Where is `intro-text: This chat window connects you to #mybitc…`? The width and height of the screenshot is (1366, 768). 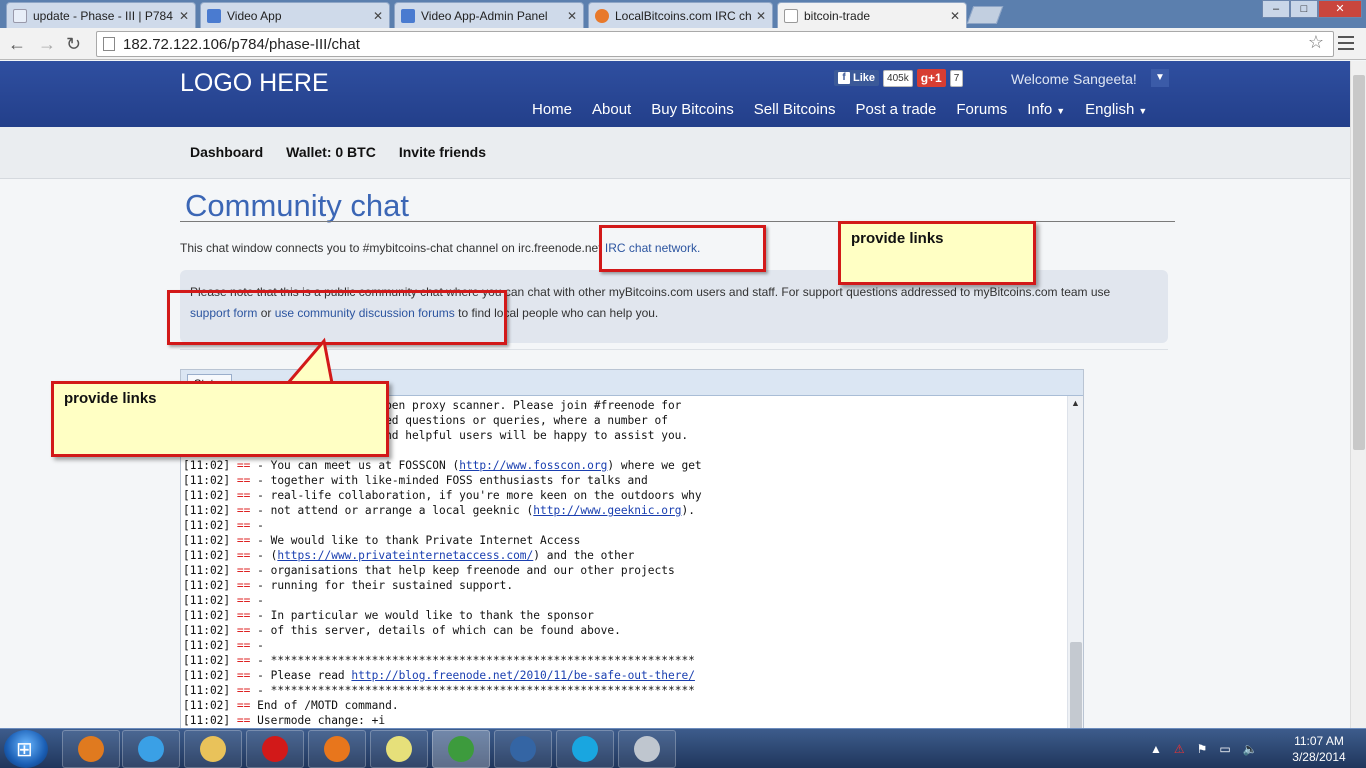 intro-text: This chat window connects you to #mybitc… is located at coordinates (392, 248).